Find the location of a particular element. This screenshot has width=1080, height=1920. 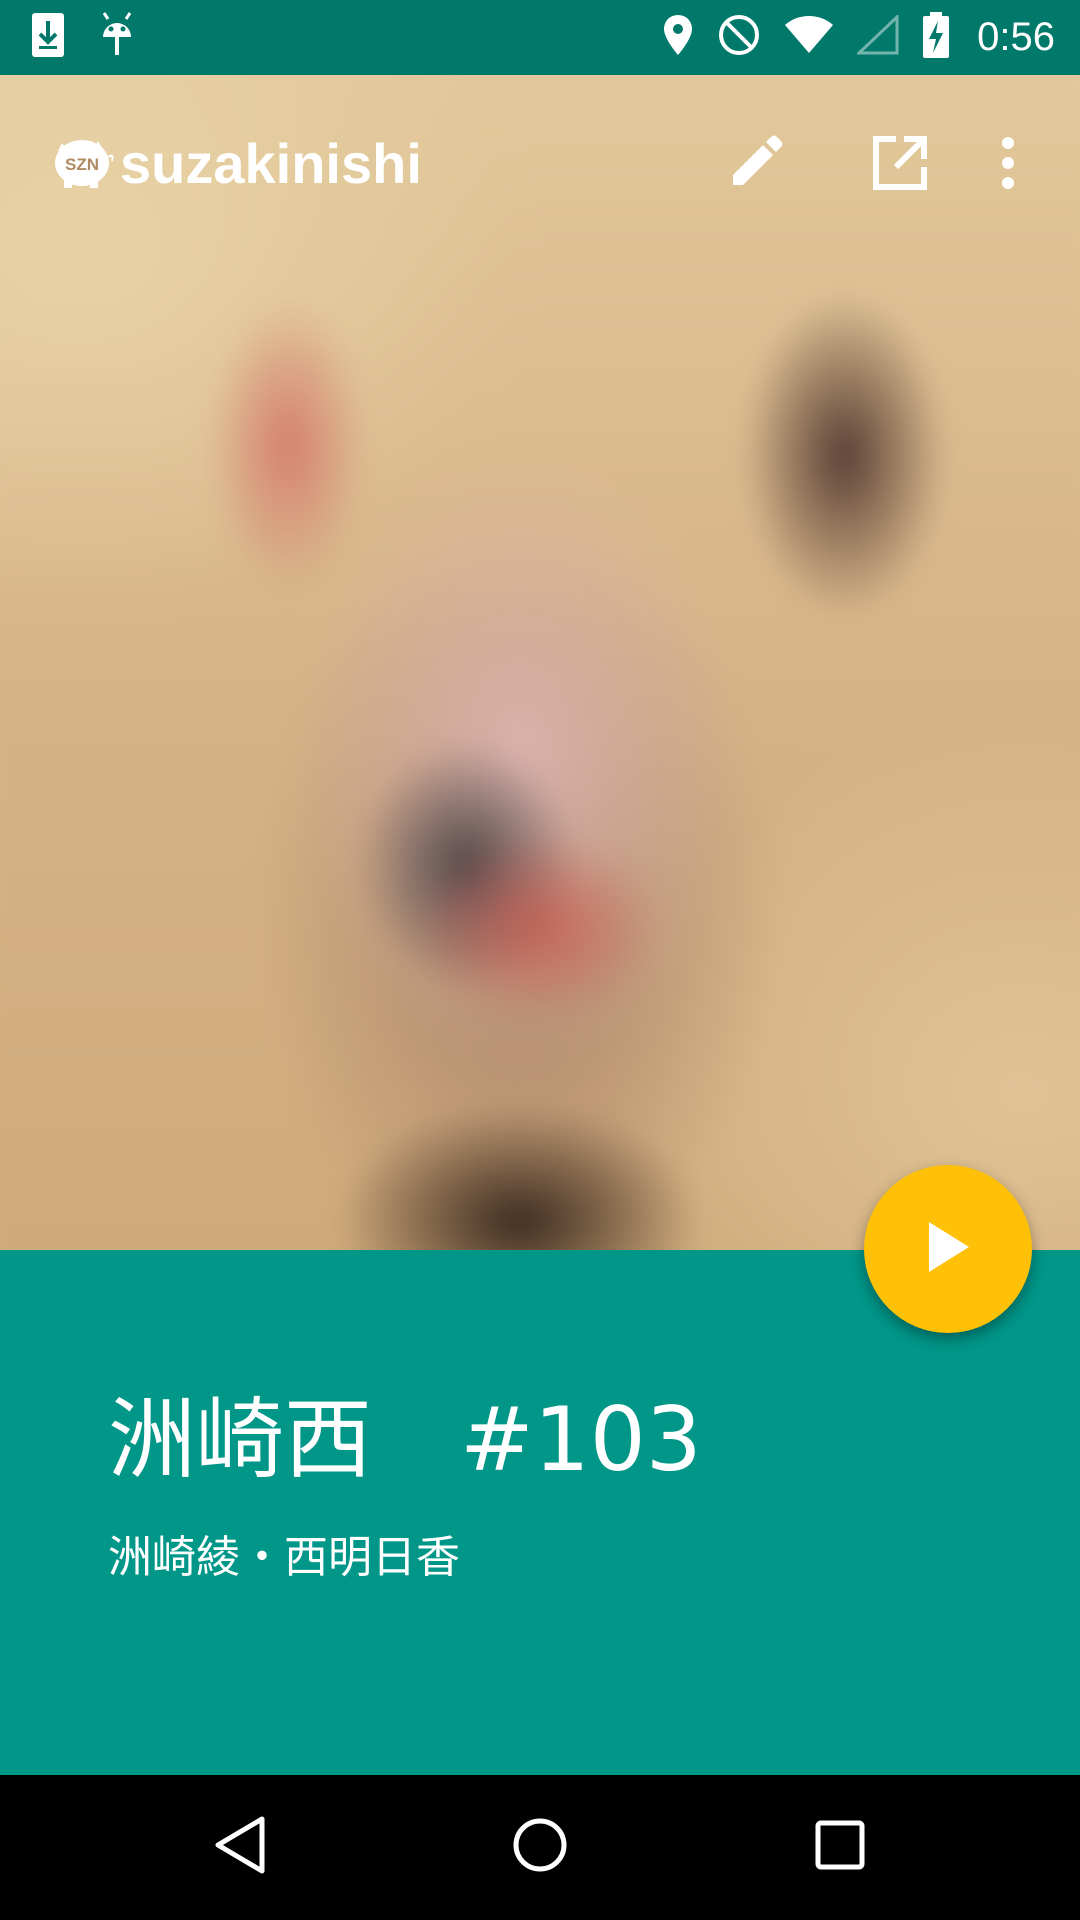

more-options-button is located at coordinates (1008, 165).